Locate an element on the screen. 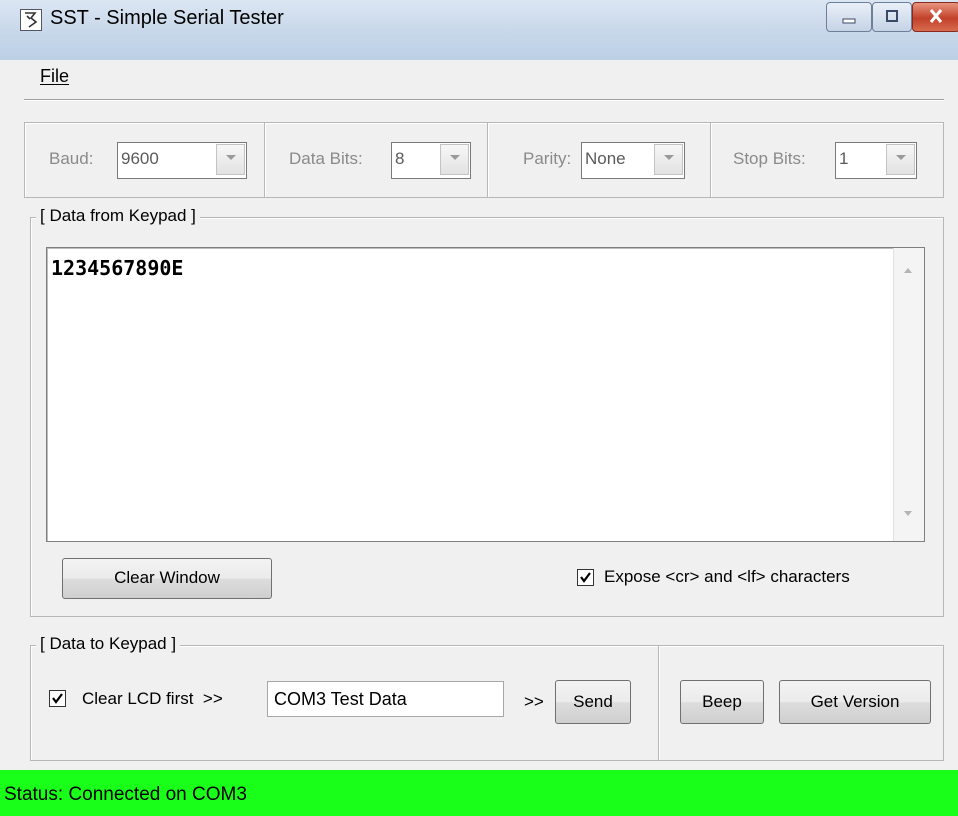 The width and height of the screenshot is (958, 816). data-bits-value: 8 is located at coordinates (400, 158).